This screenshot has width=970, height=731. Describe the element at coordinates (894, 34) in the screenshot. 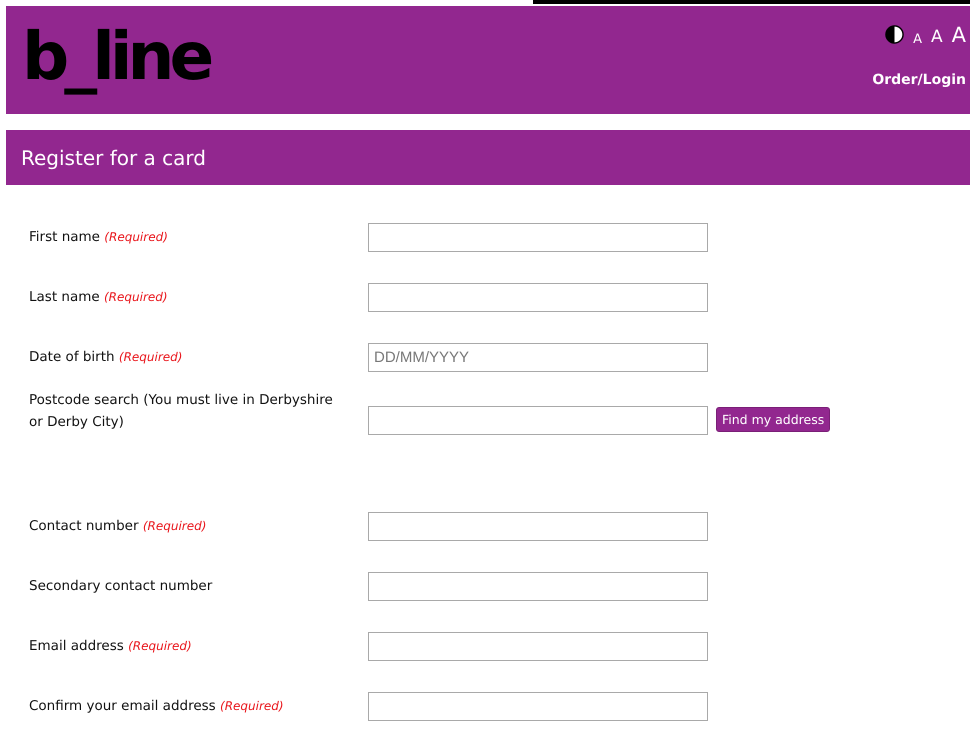

I see `contrast-icon` at that location.